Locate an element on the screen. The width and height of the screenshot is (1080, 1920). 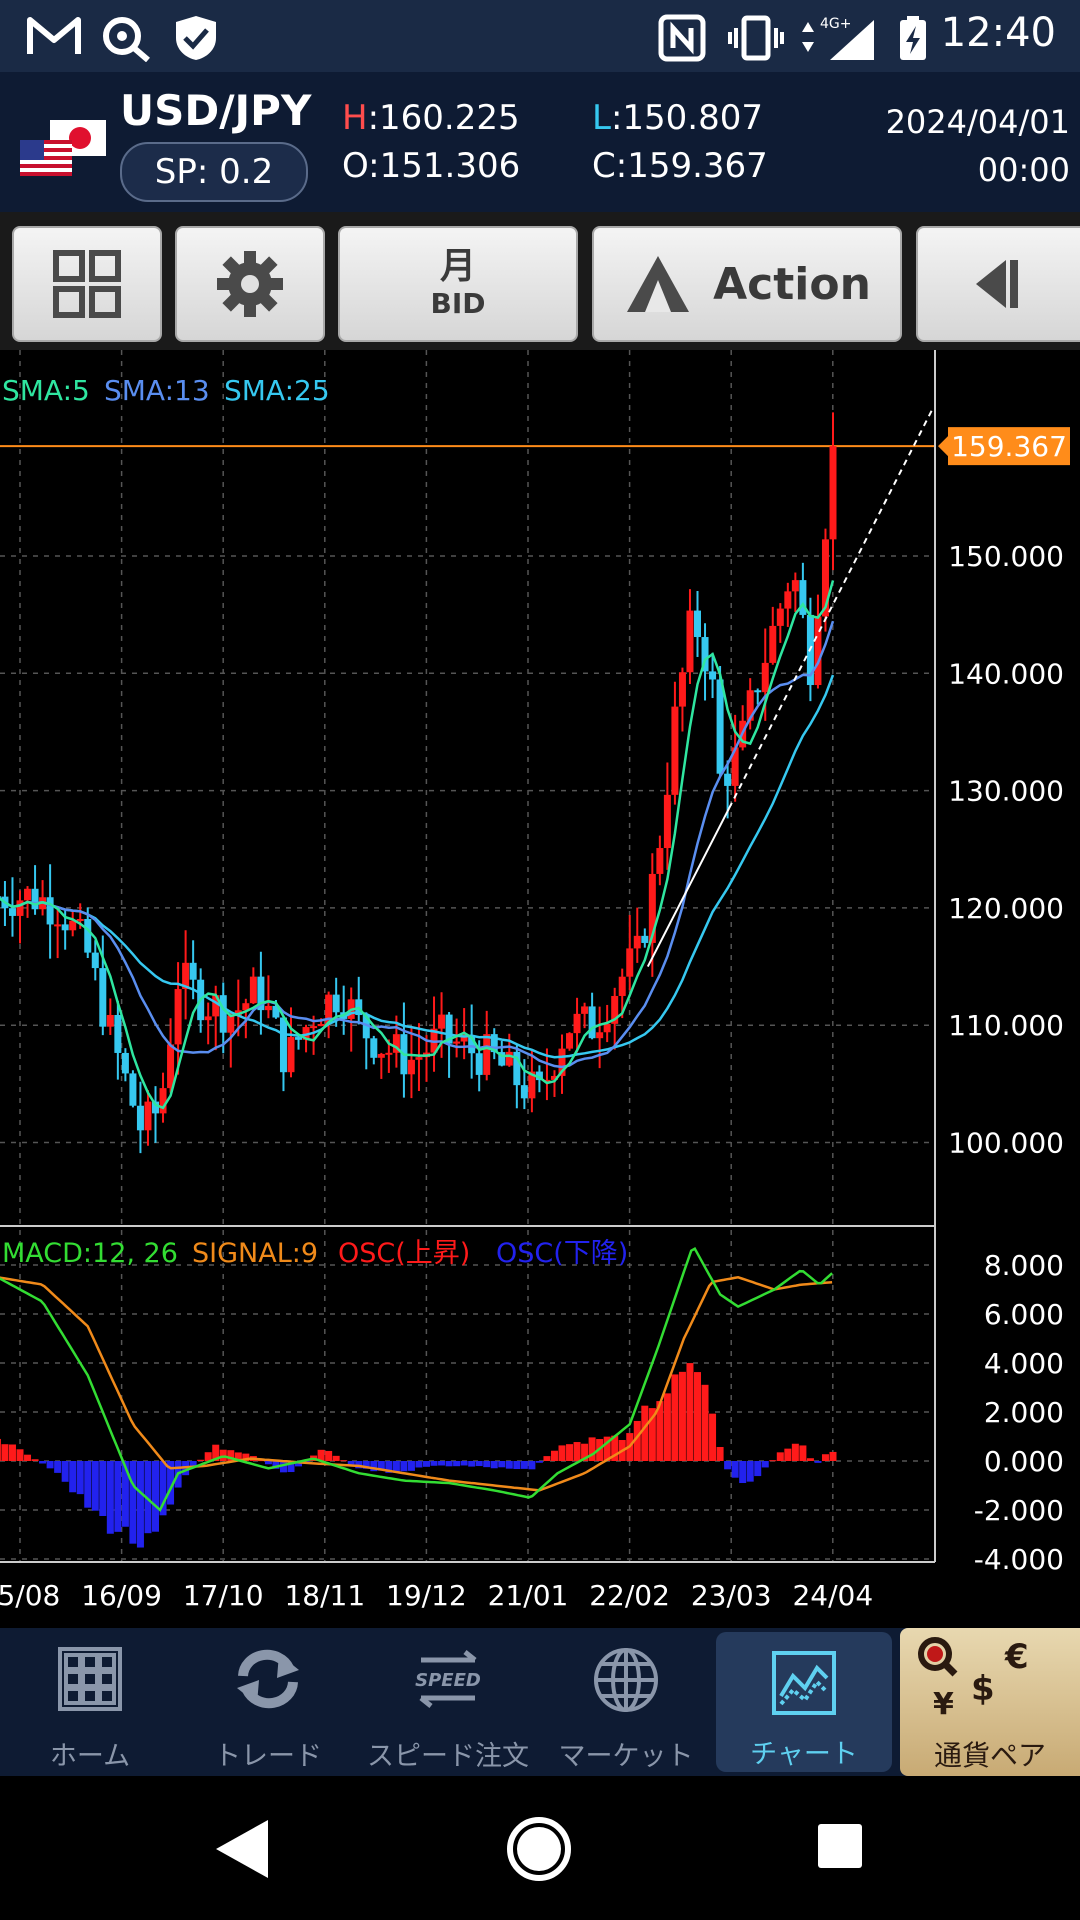
usd-jpy-flag-icon is located at coordinates (63, 148).